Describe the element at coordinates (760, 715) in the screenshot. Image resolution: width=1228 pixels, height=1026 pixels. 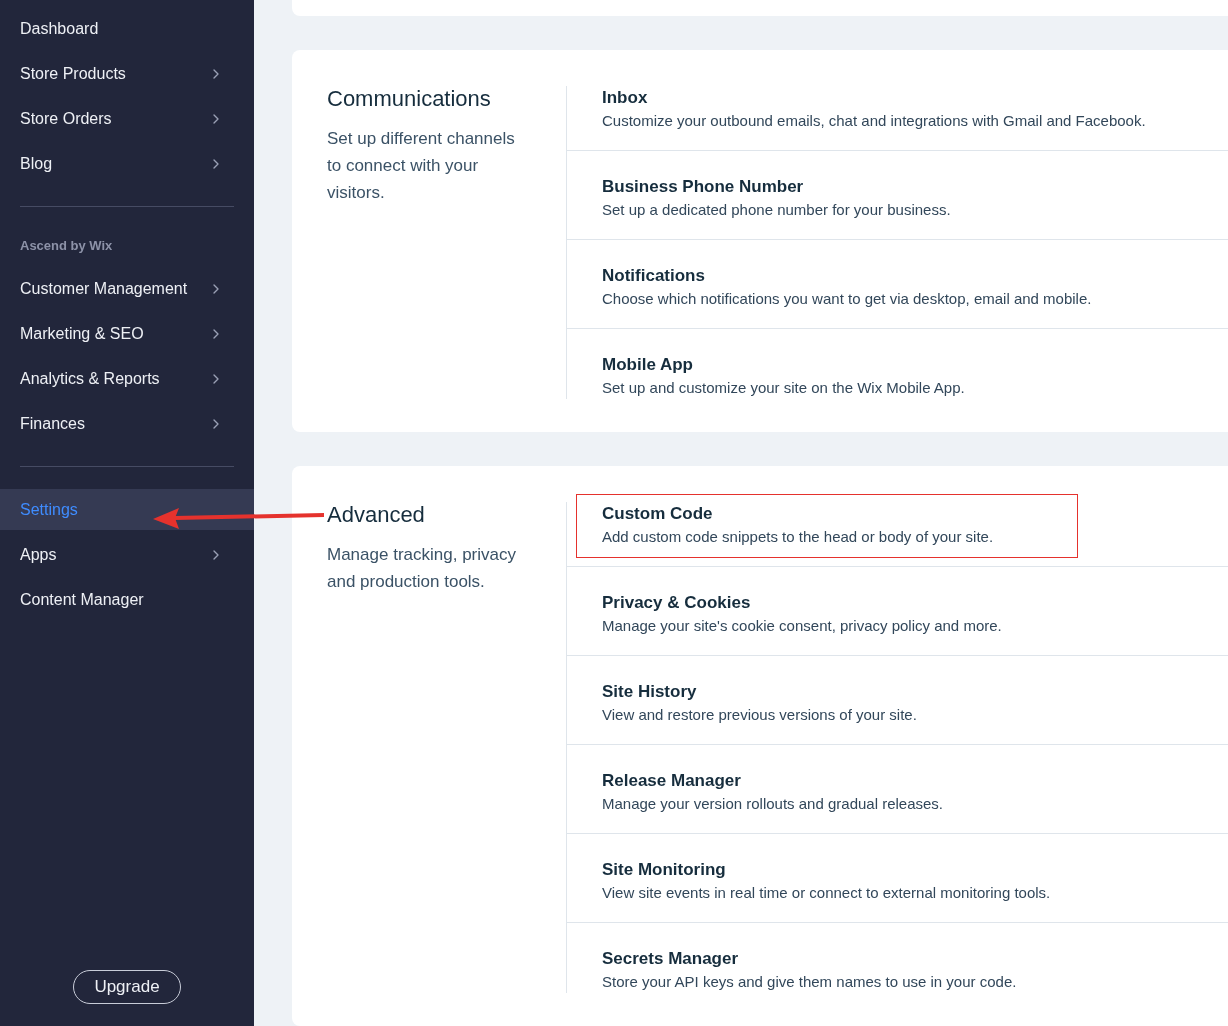
I see `row-description: View and restore previous versions of your site.` at that location.